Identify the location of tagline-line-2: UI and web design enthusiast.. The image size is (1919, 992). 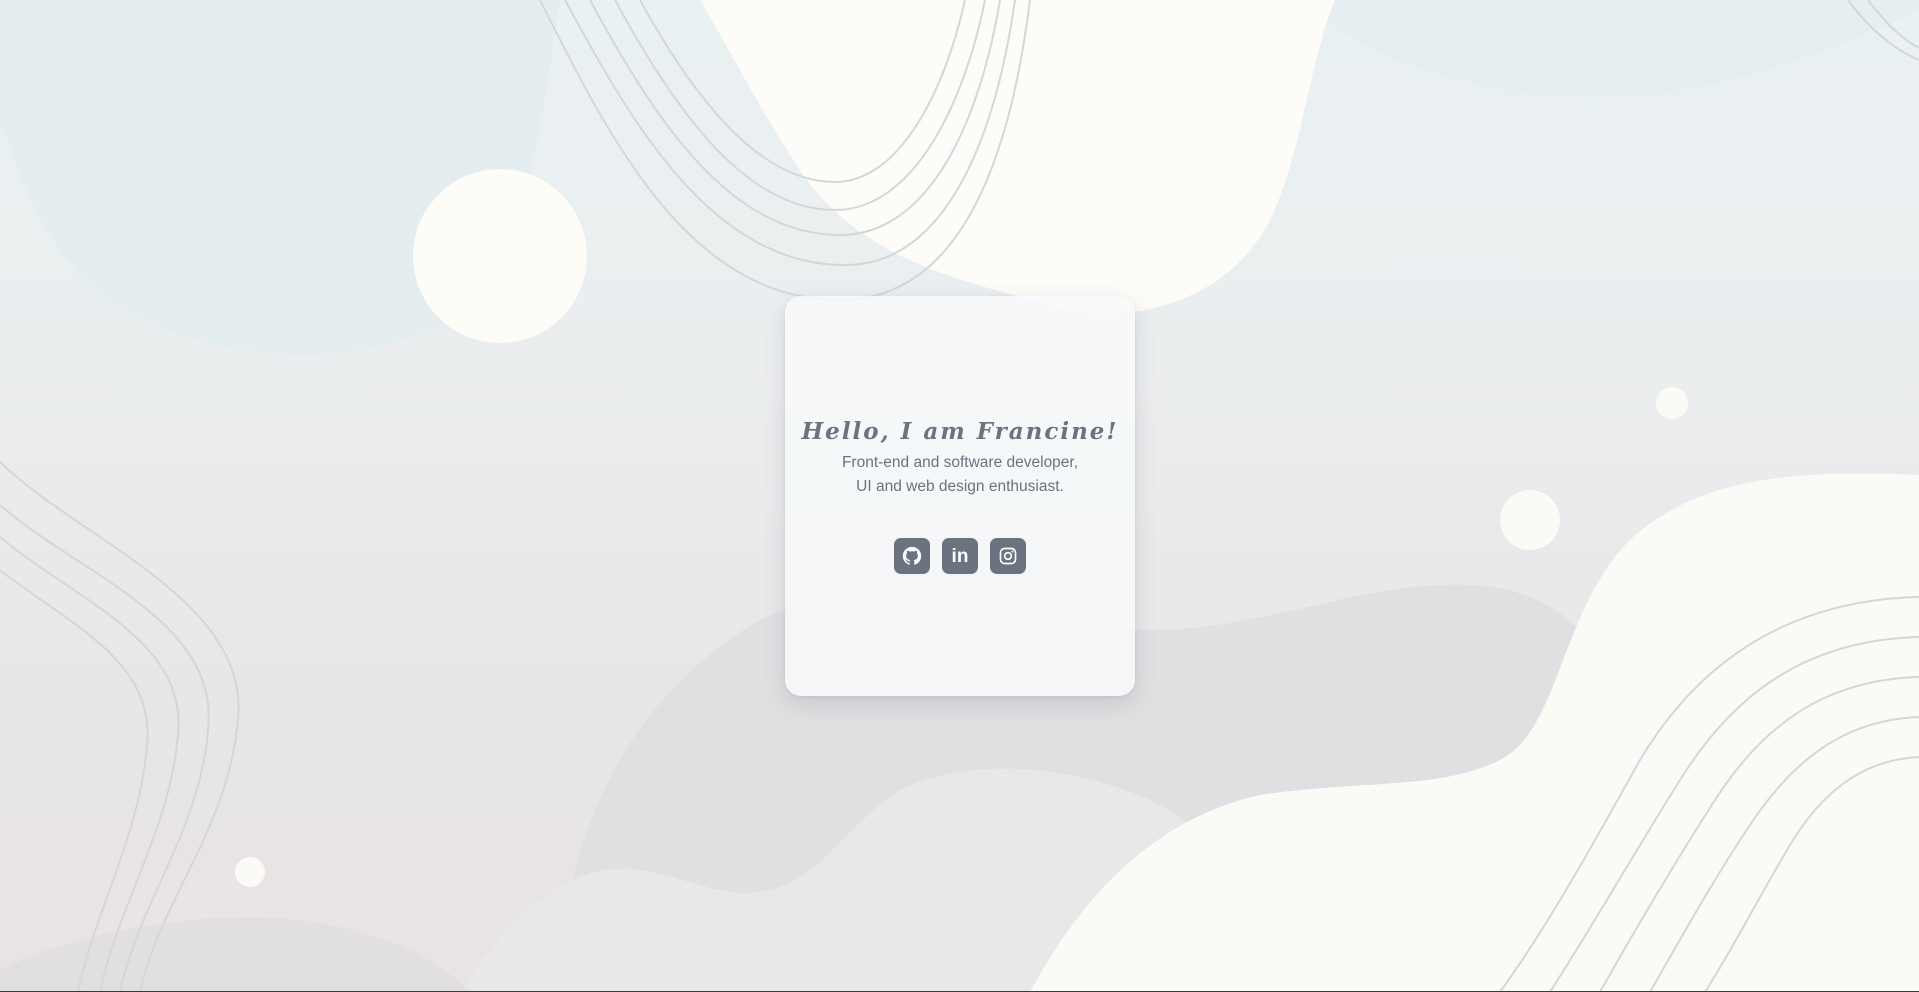
(960, 486).